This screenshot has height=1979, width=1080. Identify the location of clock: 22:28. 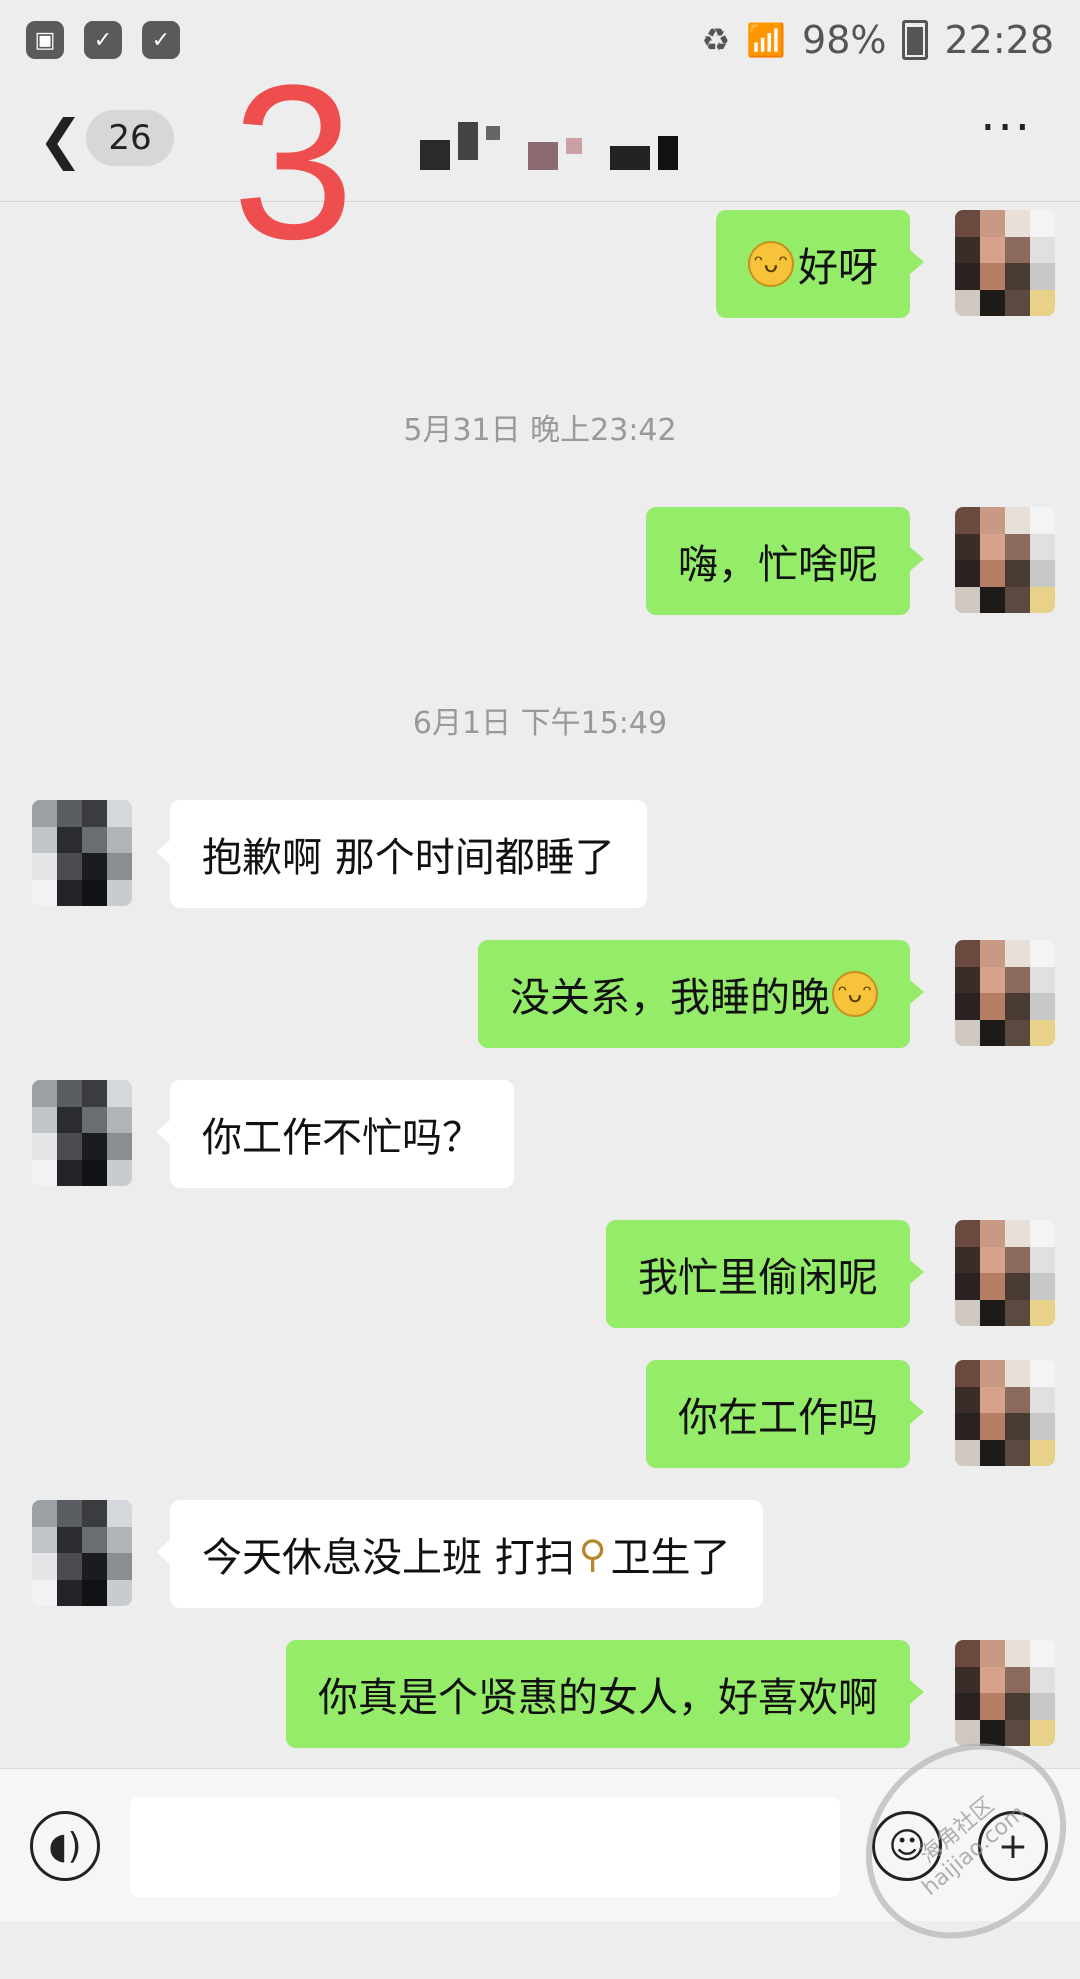
(999, 40).